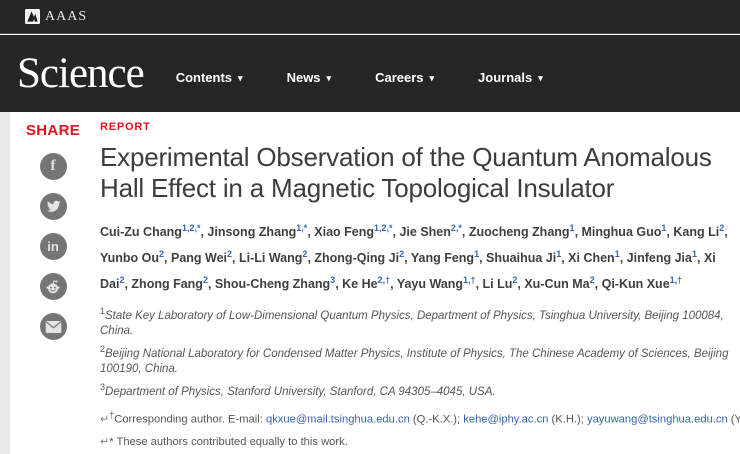  I want to click on email-link: kehe@iphy.ac.cn, so click(505, 420).